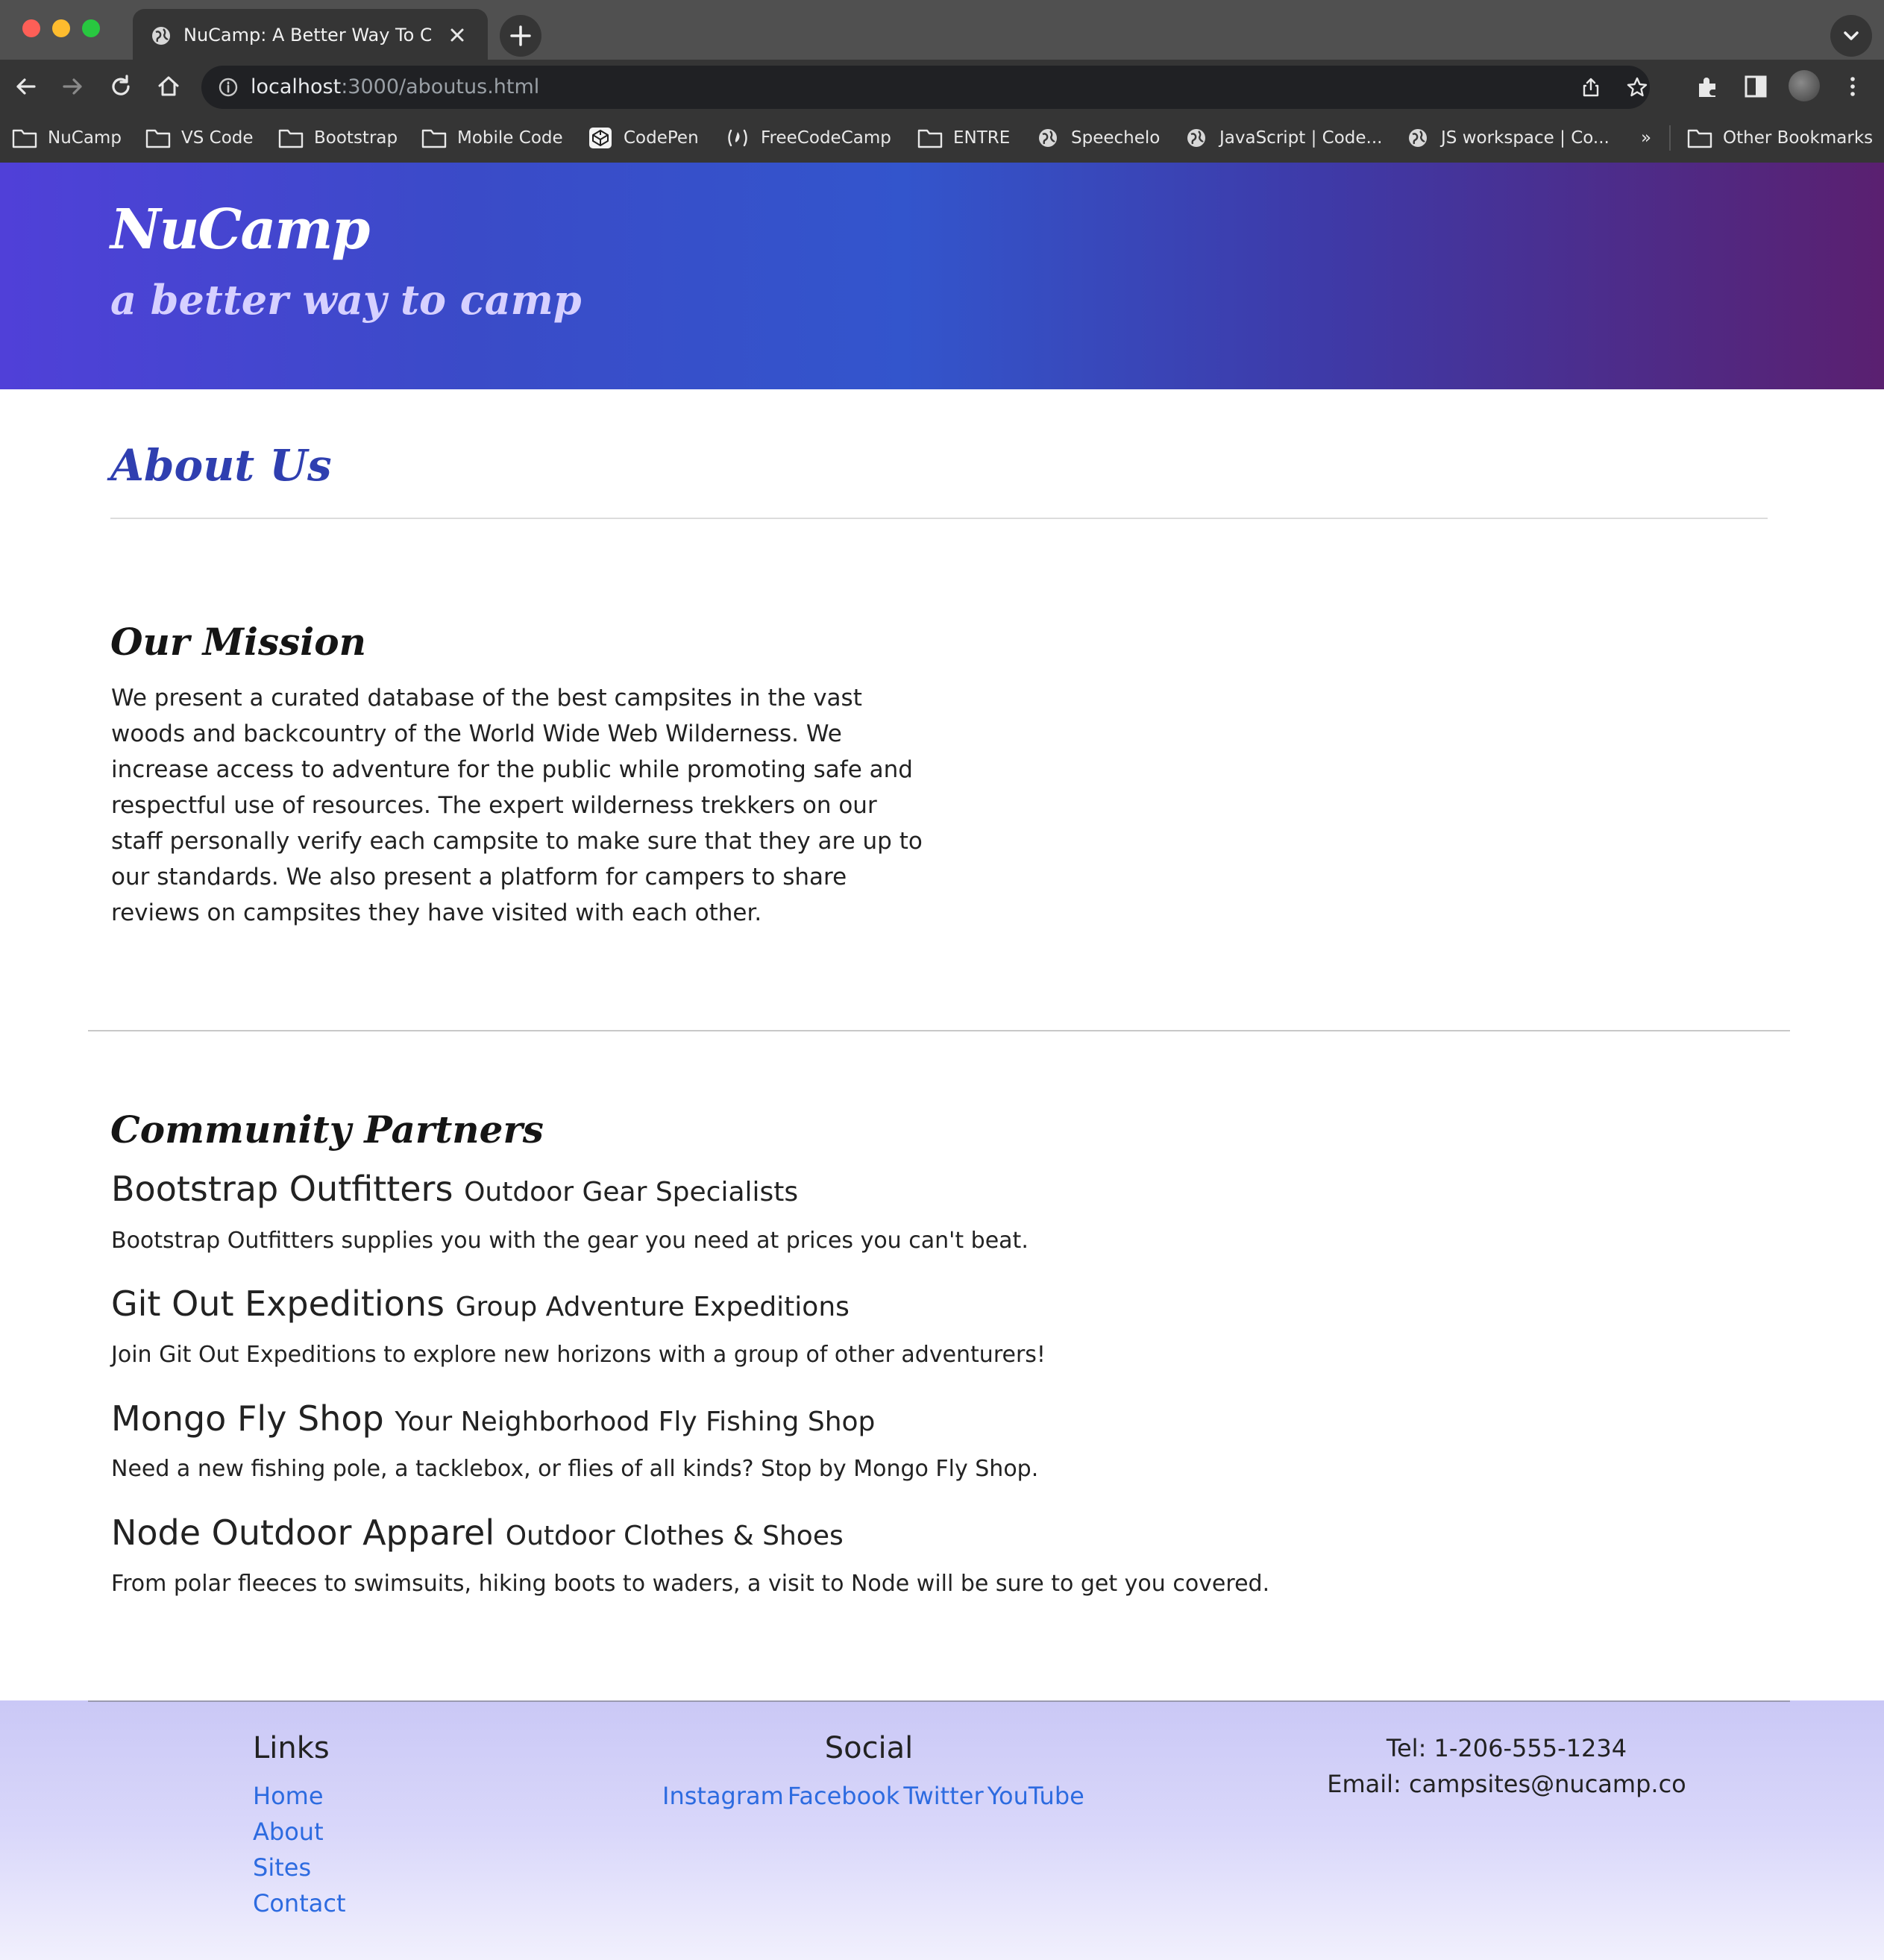  I want to click on close-tab-icon, so click(457, 35).